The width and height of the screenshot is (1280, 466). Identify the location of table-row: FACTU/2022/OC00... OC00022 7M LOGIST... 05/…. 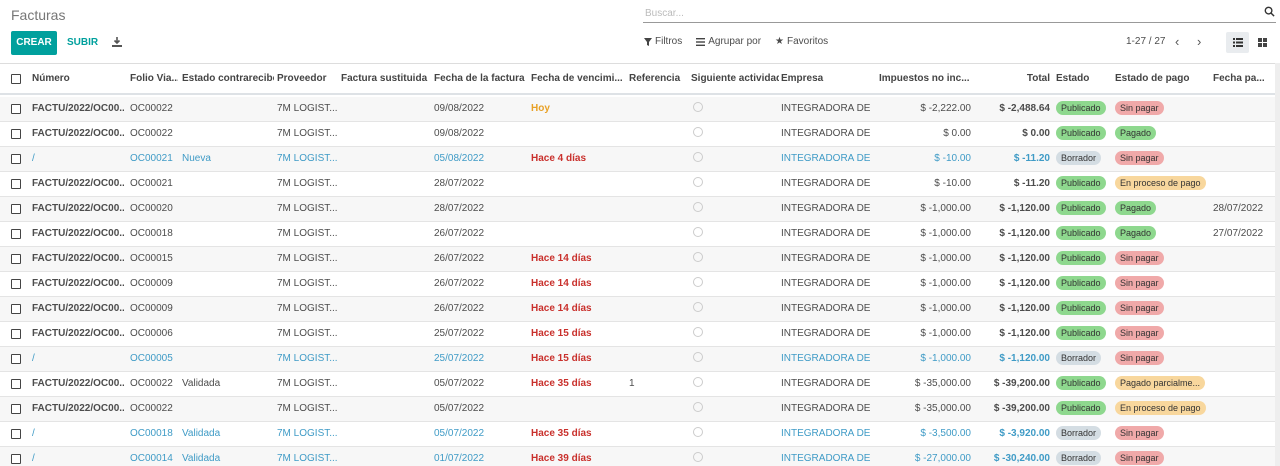
(640, 409).